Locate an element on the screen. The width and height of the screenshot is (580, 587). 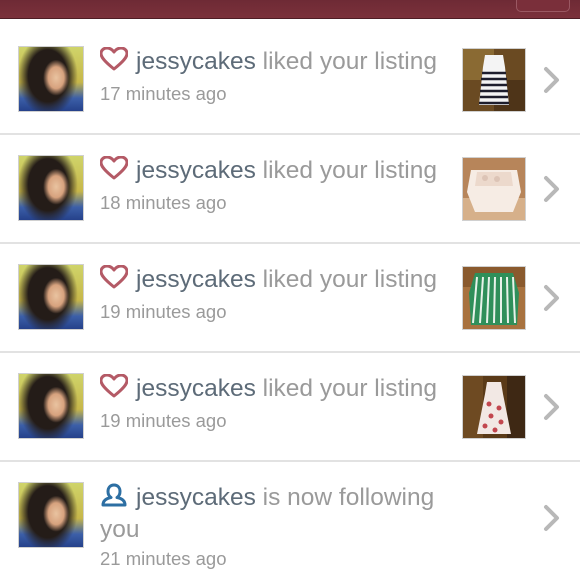
notification-message: jessycakes is now following you is located at coordinates (277, 514).